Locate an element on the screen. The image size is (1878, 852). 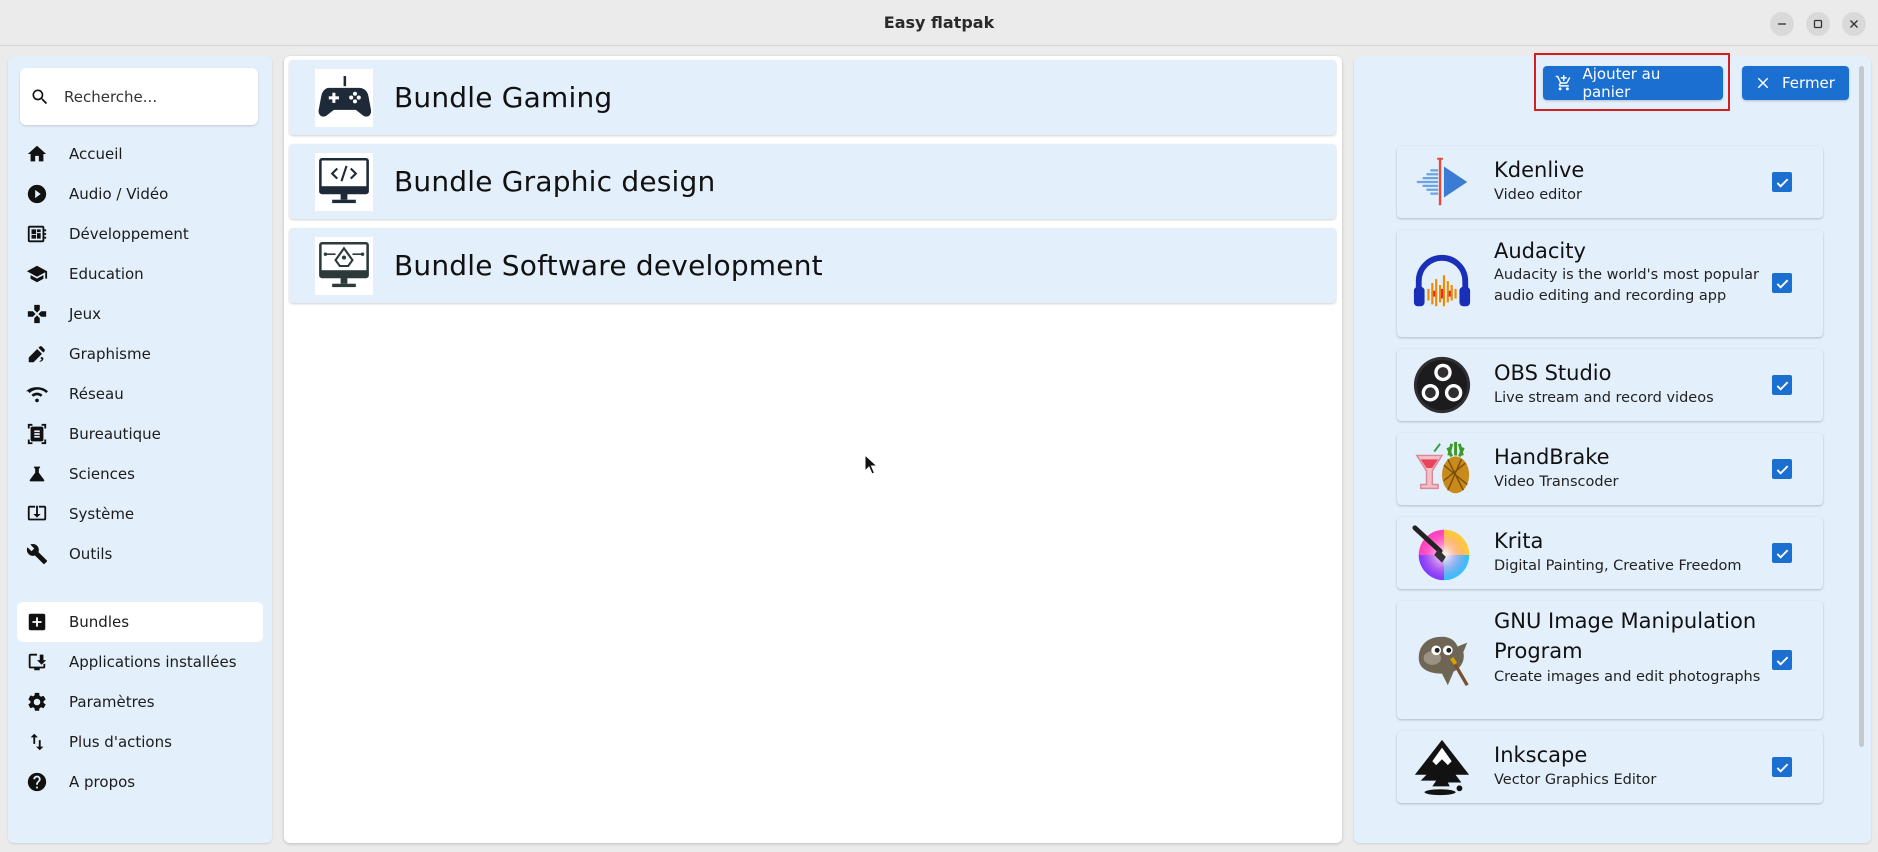
bundle-title: Bundle Gaming is located at coordinates (503, 97).